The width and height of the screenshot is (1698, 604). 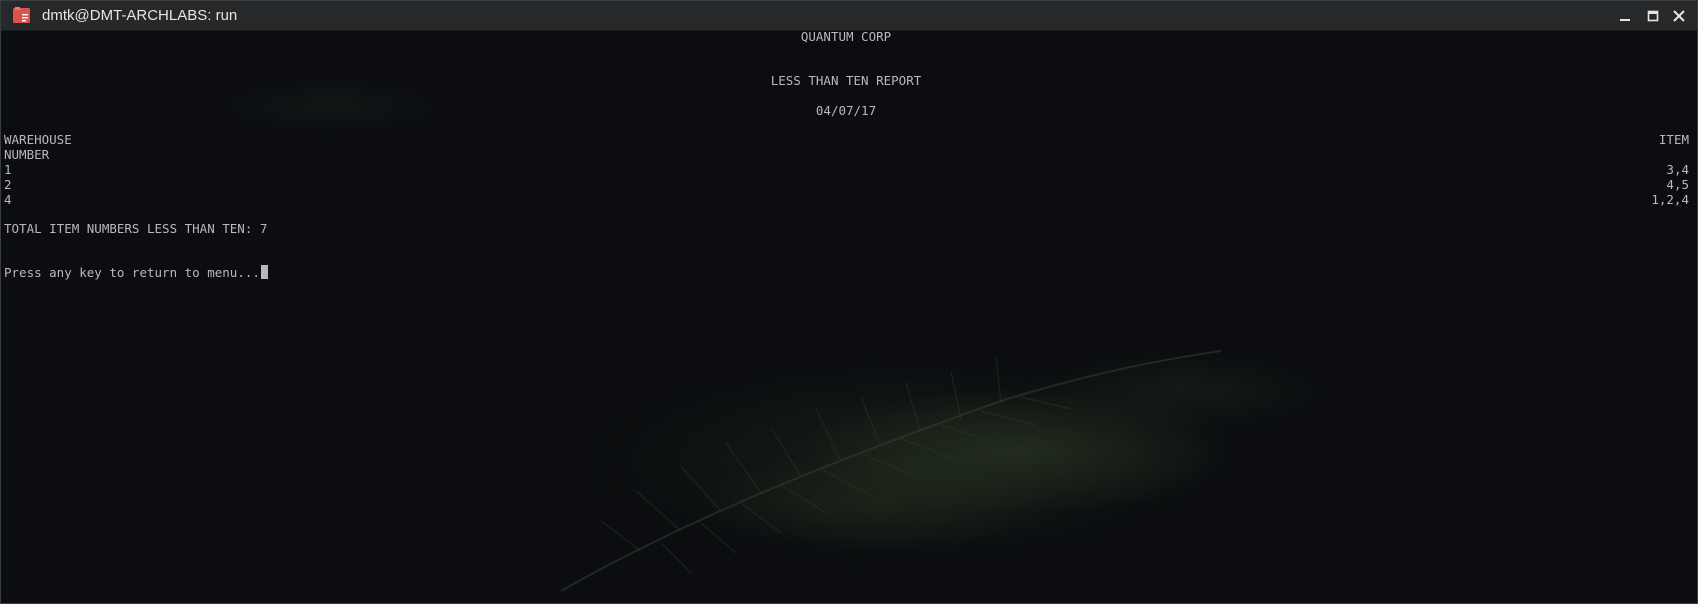 What do you see at coordinates (1653, 16) in the screenshot?
I see `maximize-icon` at bounding box center [1653, 16].